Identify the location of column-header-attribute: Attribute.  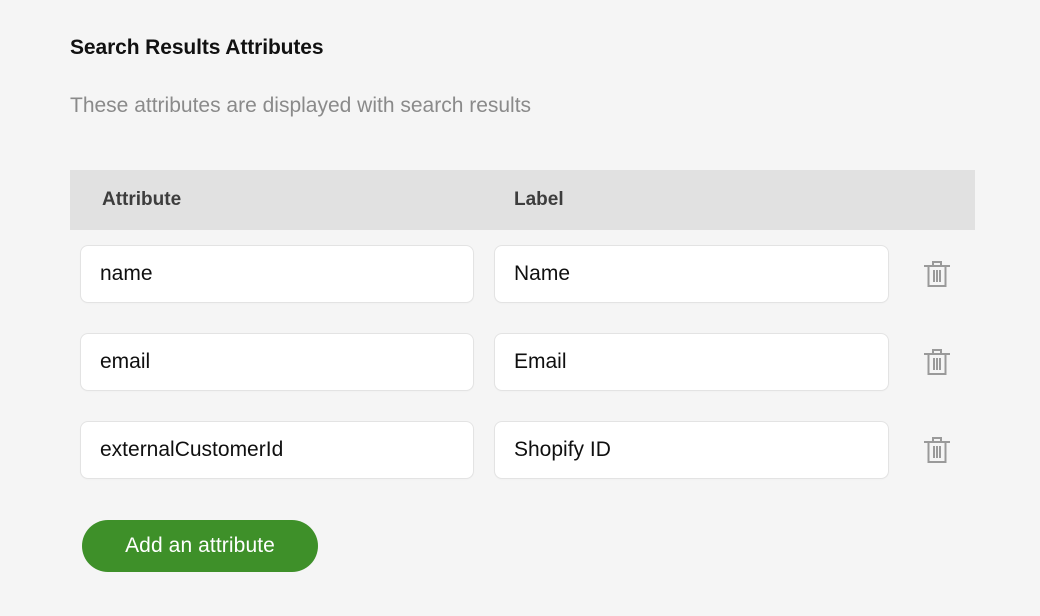
(142, 199).